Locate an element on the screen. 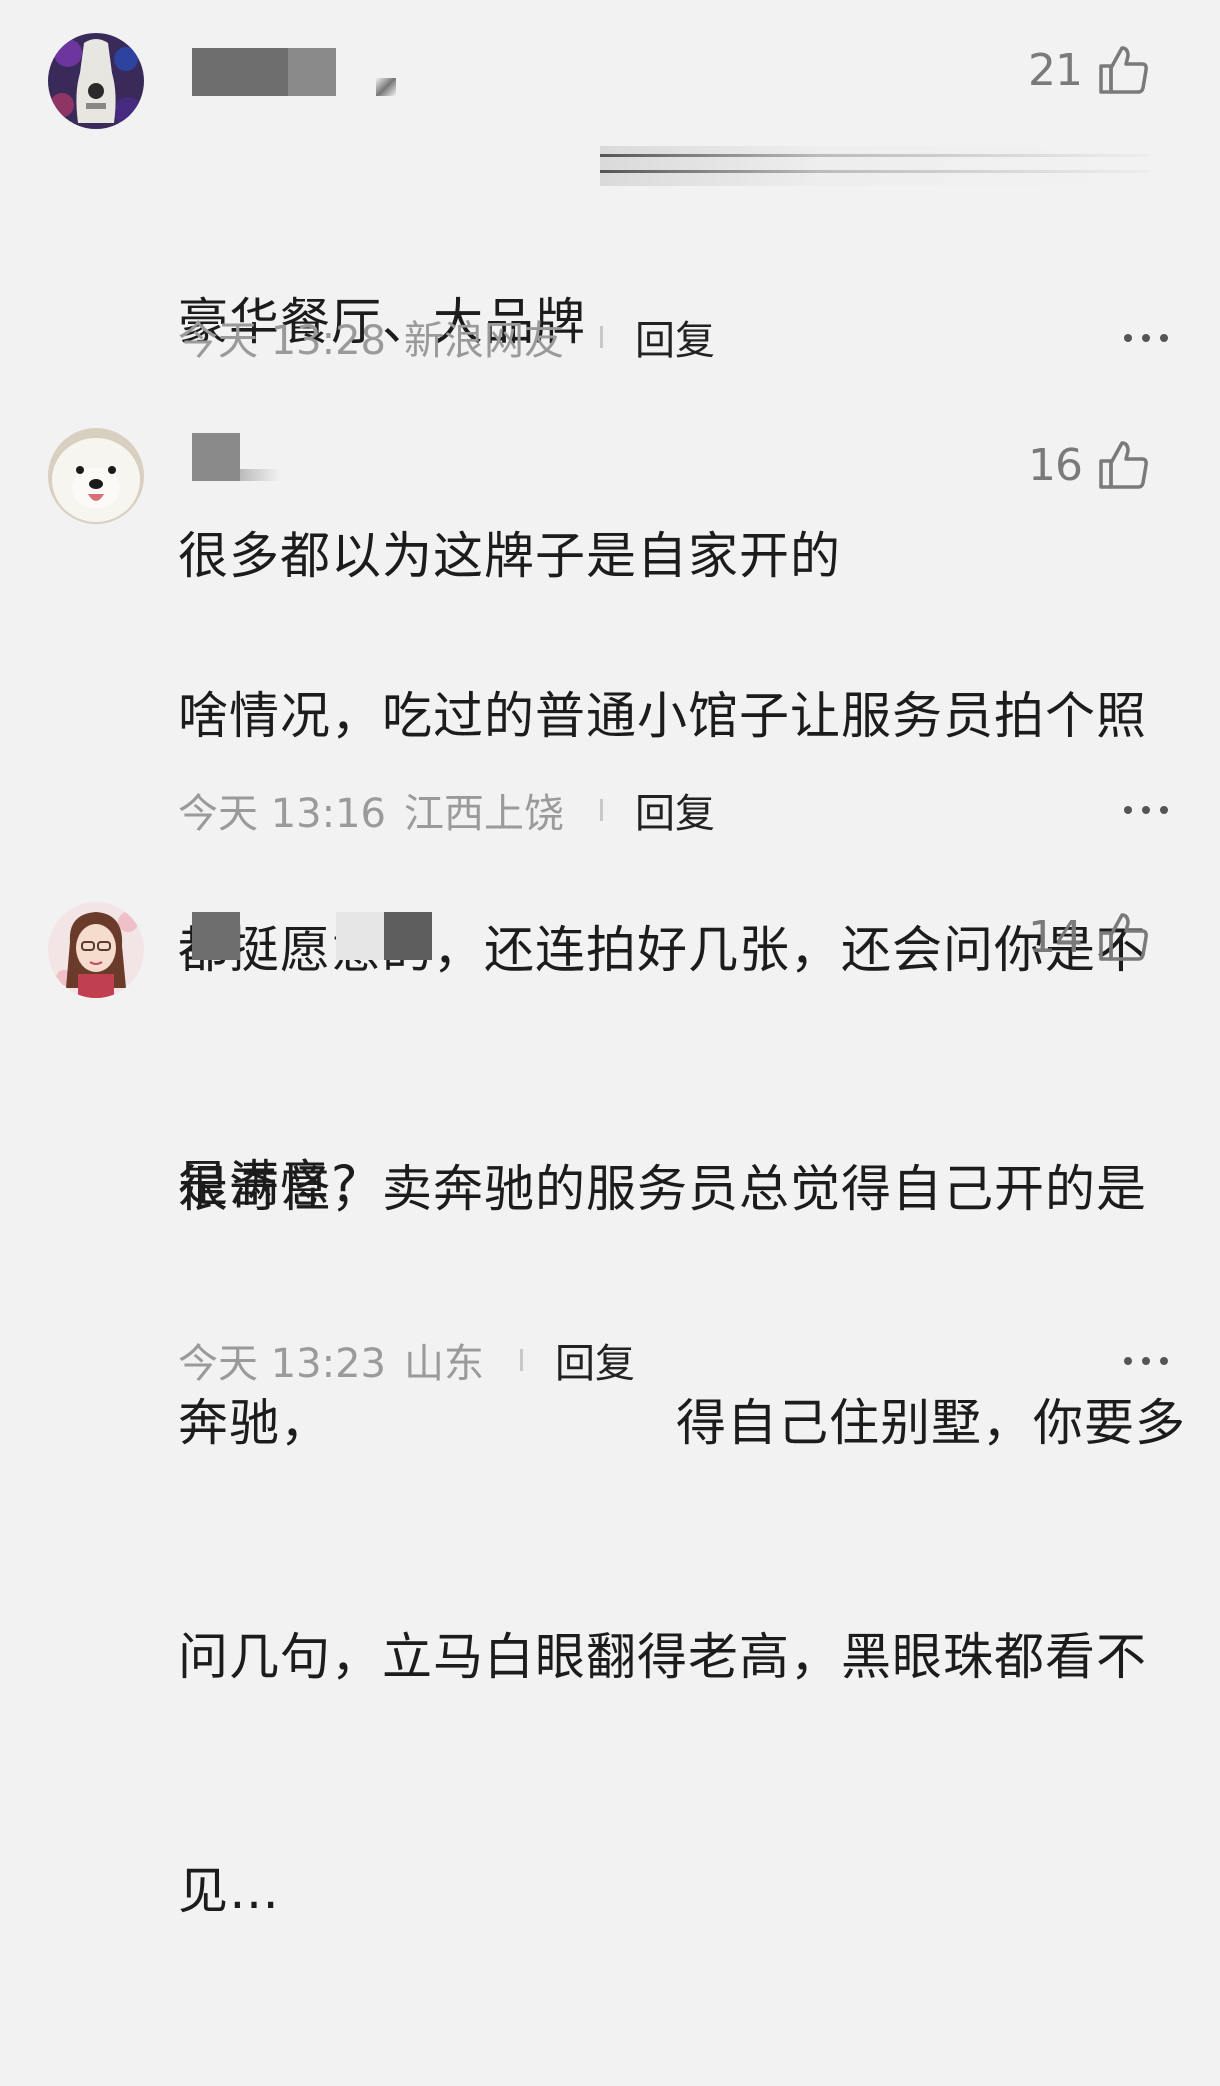  timestamp: 今天 13:28 is located at coordinates (282, 341).